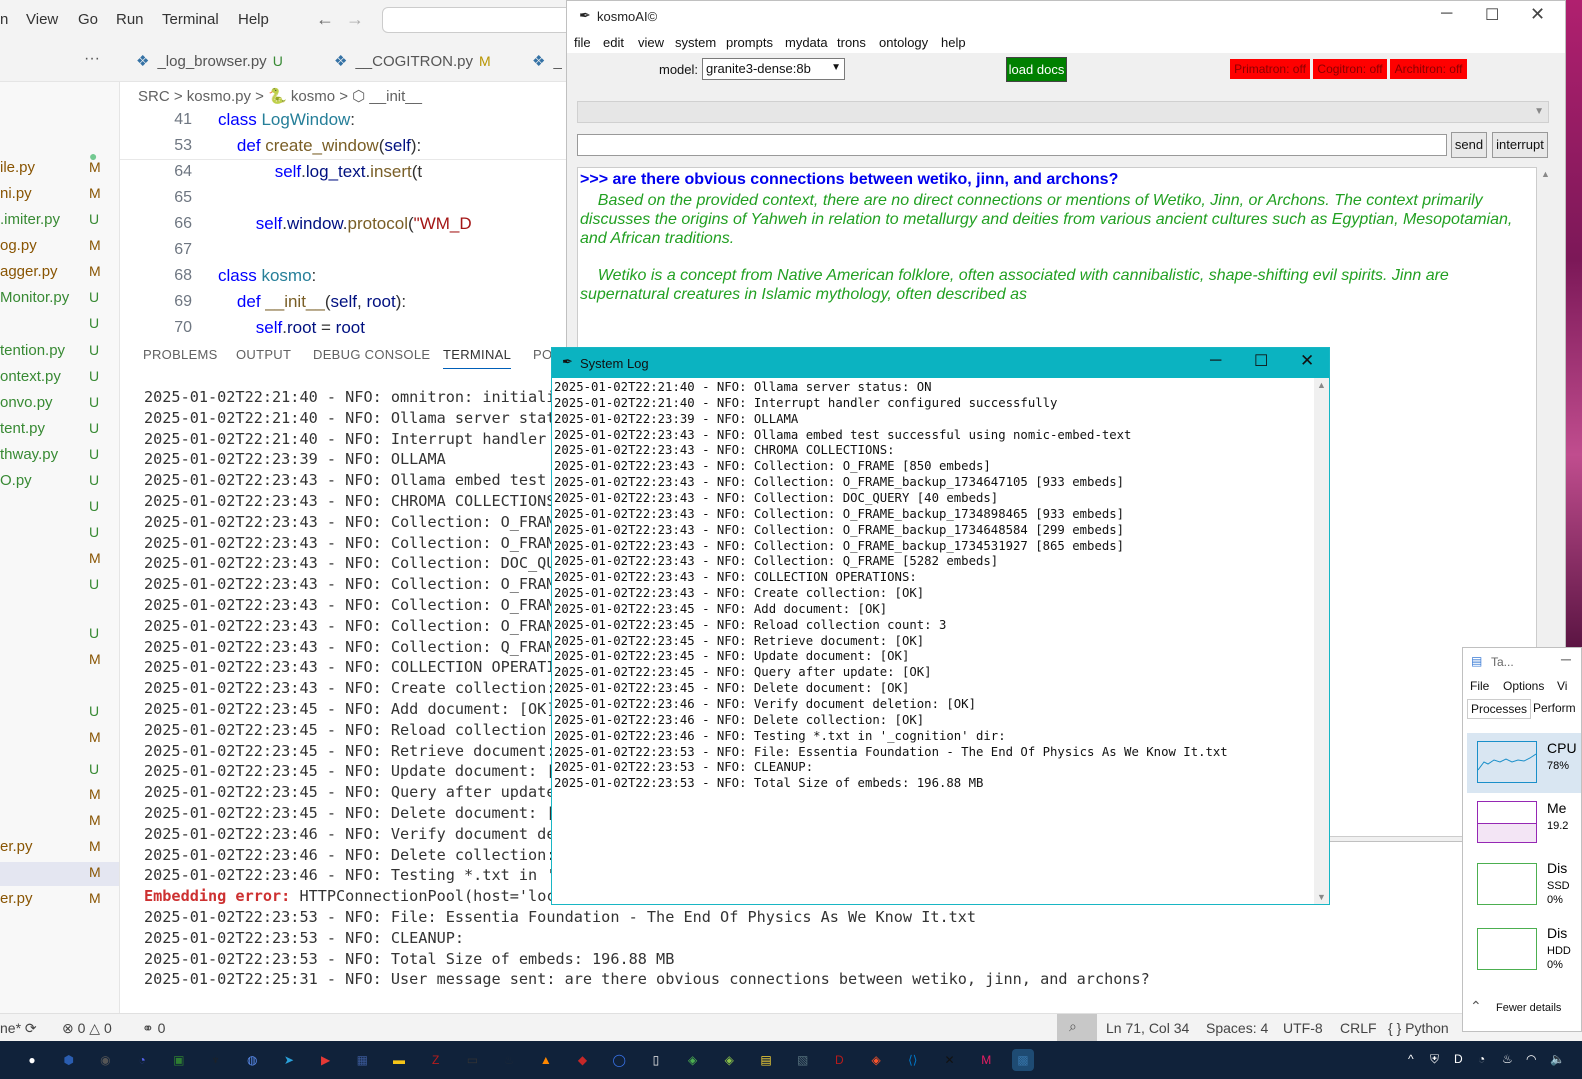 This screenshot has height=1079, width=1582. What do you see at coordinates (1237, 1028) in the screenshot?
I see `status-spaces: Spaces: 4` at bounding box center [1237, 1028].